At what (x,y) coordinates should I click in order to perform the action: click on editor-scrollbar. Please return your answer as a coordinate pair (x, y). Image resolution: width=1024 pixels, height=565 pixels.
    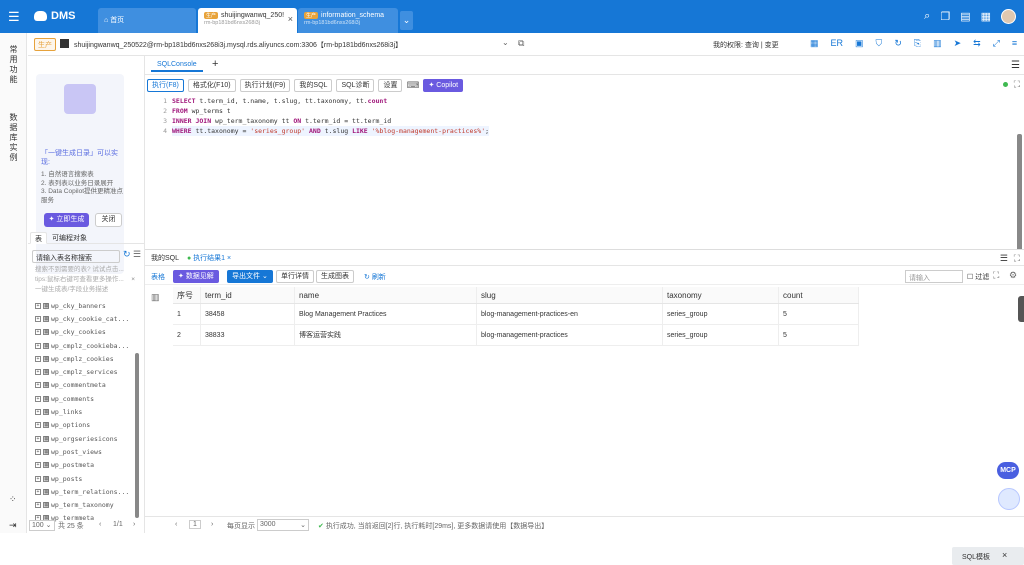
    Looking at the image, I should click on (1019, 199).